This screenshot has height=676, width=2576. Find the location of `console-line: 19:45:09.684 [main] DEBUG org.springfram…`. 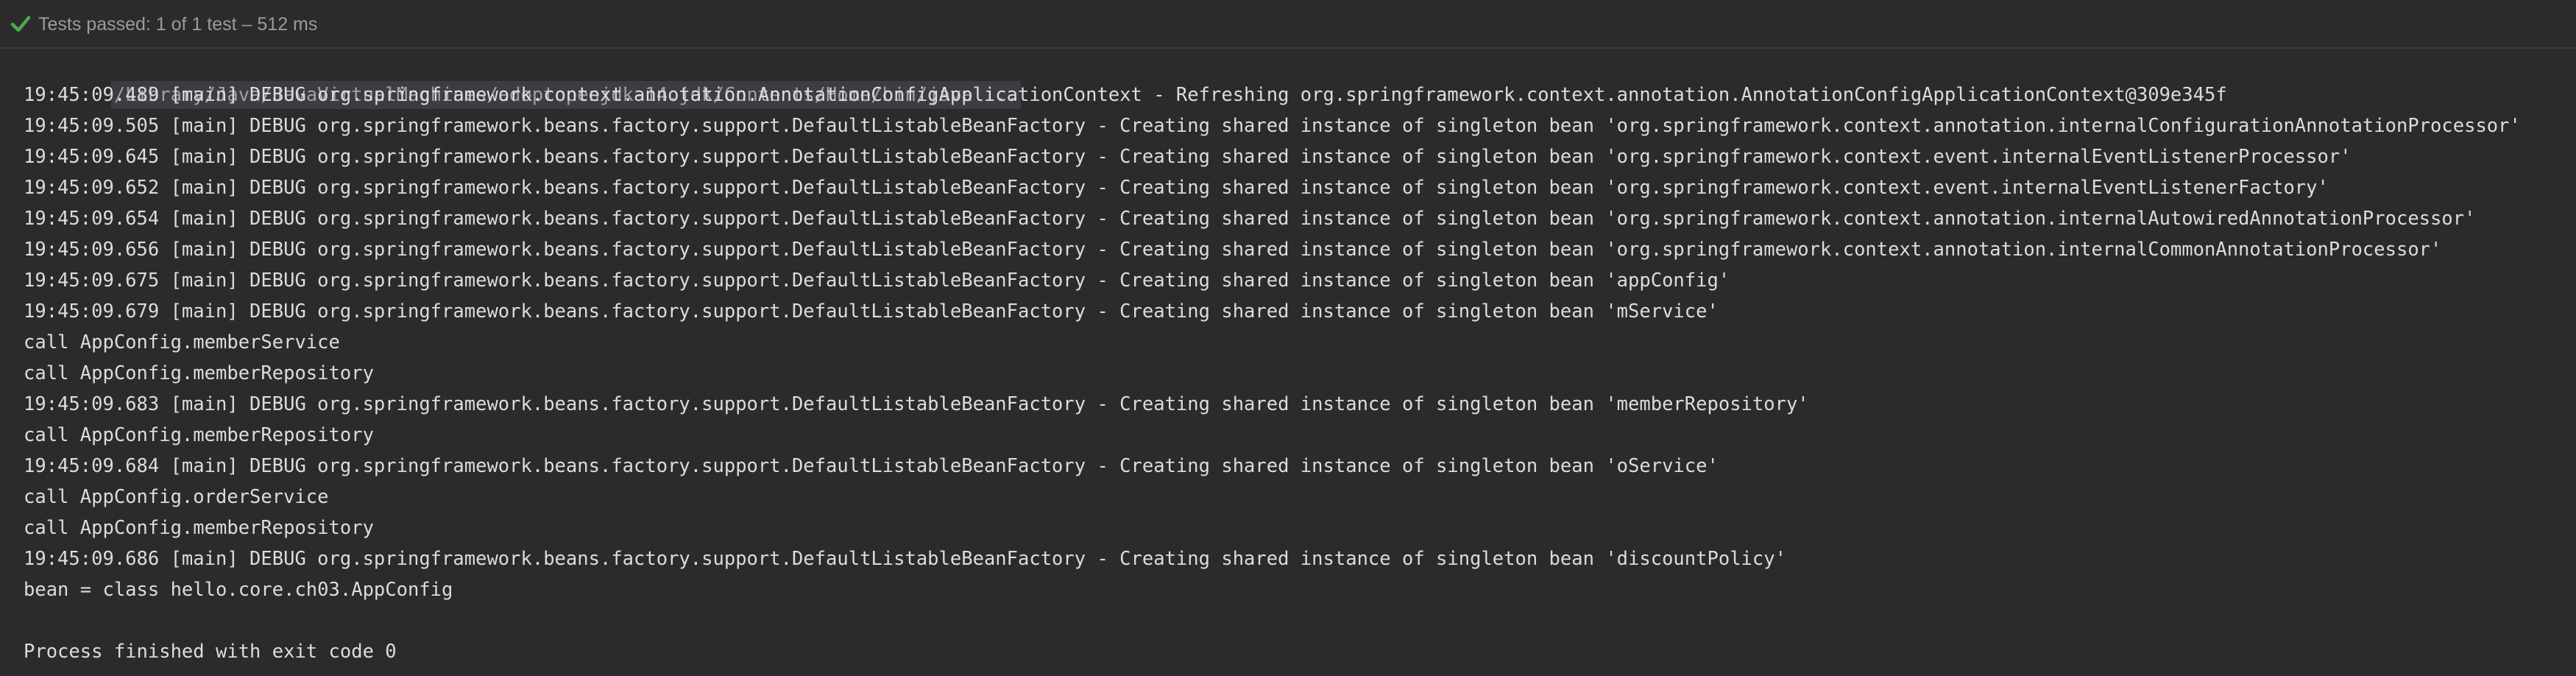

console-line: 19:45:09.684 [main] DEBUG org.springfram… is located at coordinates (871, 466).